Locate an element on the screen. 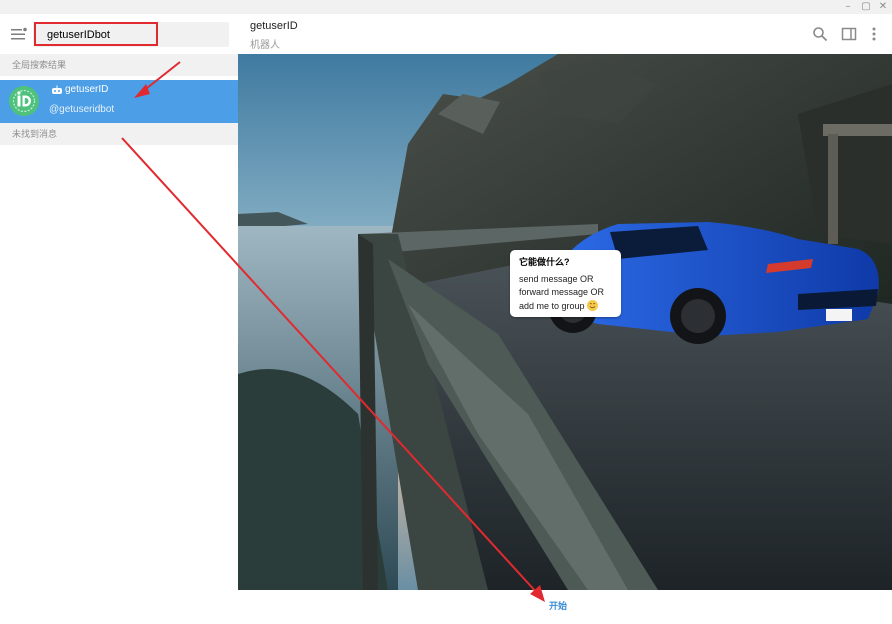  bubble-line-3-text: add me to group is located at coordinates (552, 306).